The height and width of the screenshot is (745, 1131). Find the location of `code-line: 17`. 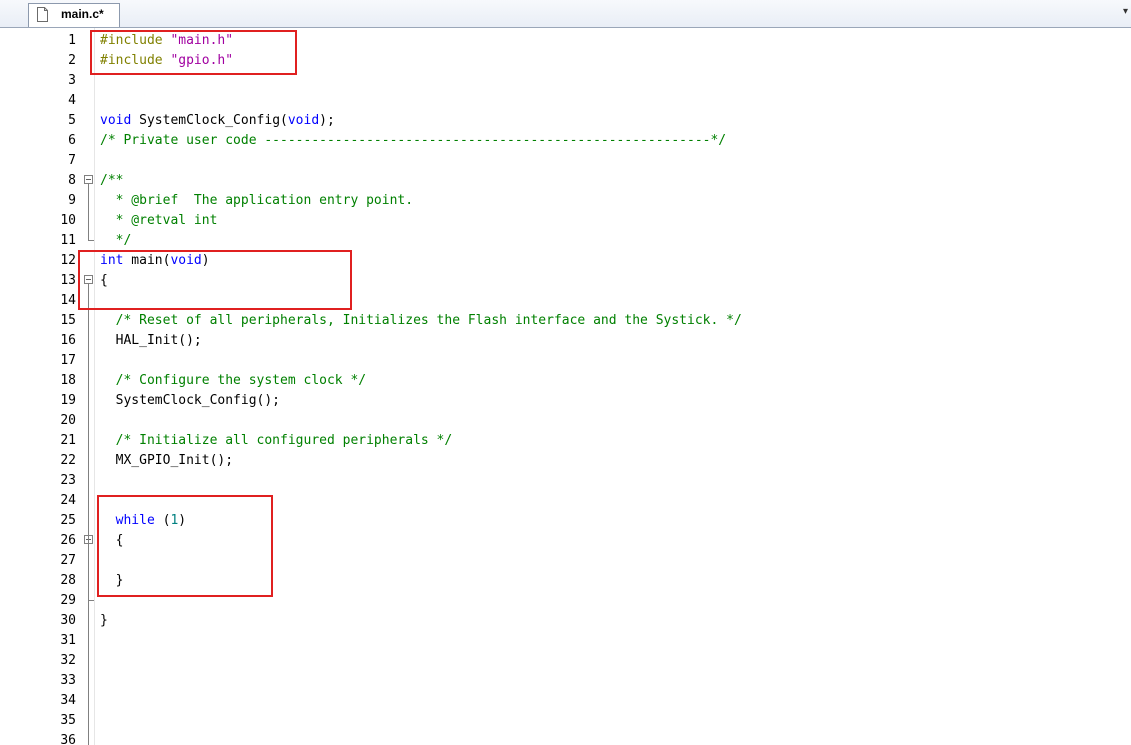

code-line: 17 is located at coordinates (565, 360).